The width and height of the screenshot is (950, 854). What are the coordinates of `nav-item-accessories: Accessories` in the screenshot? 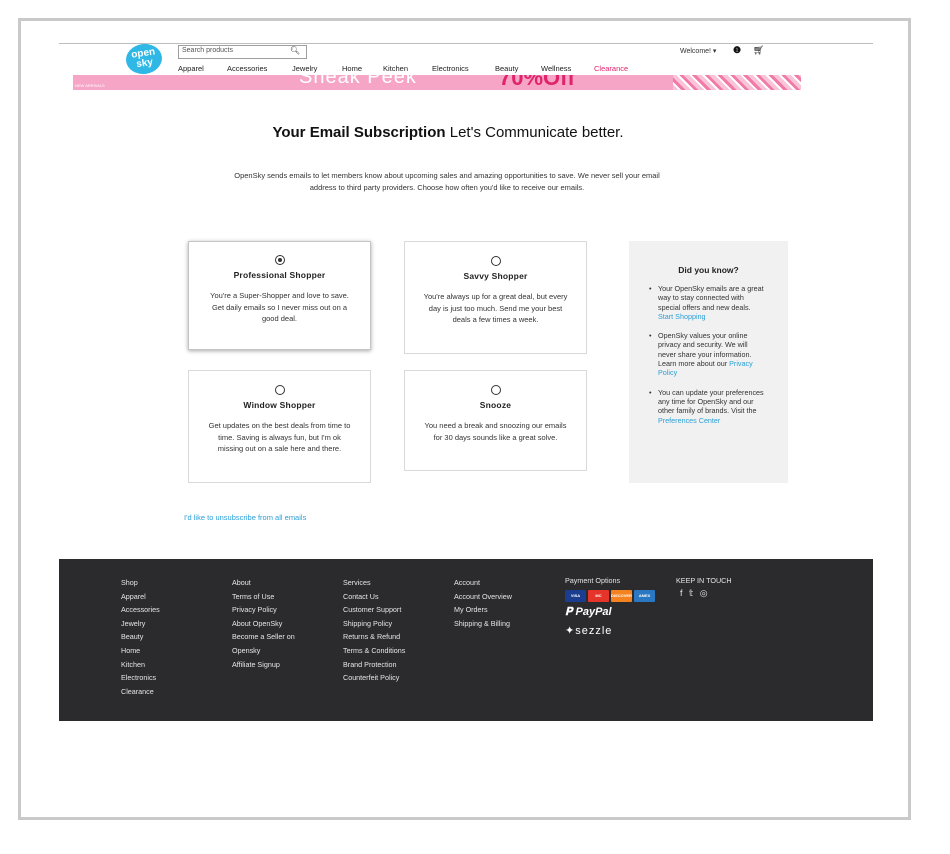 It's located at (247, 68).